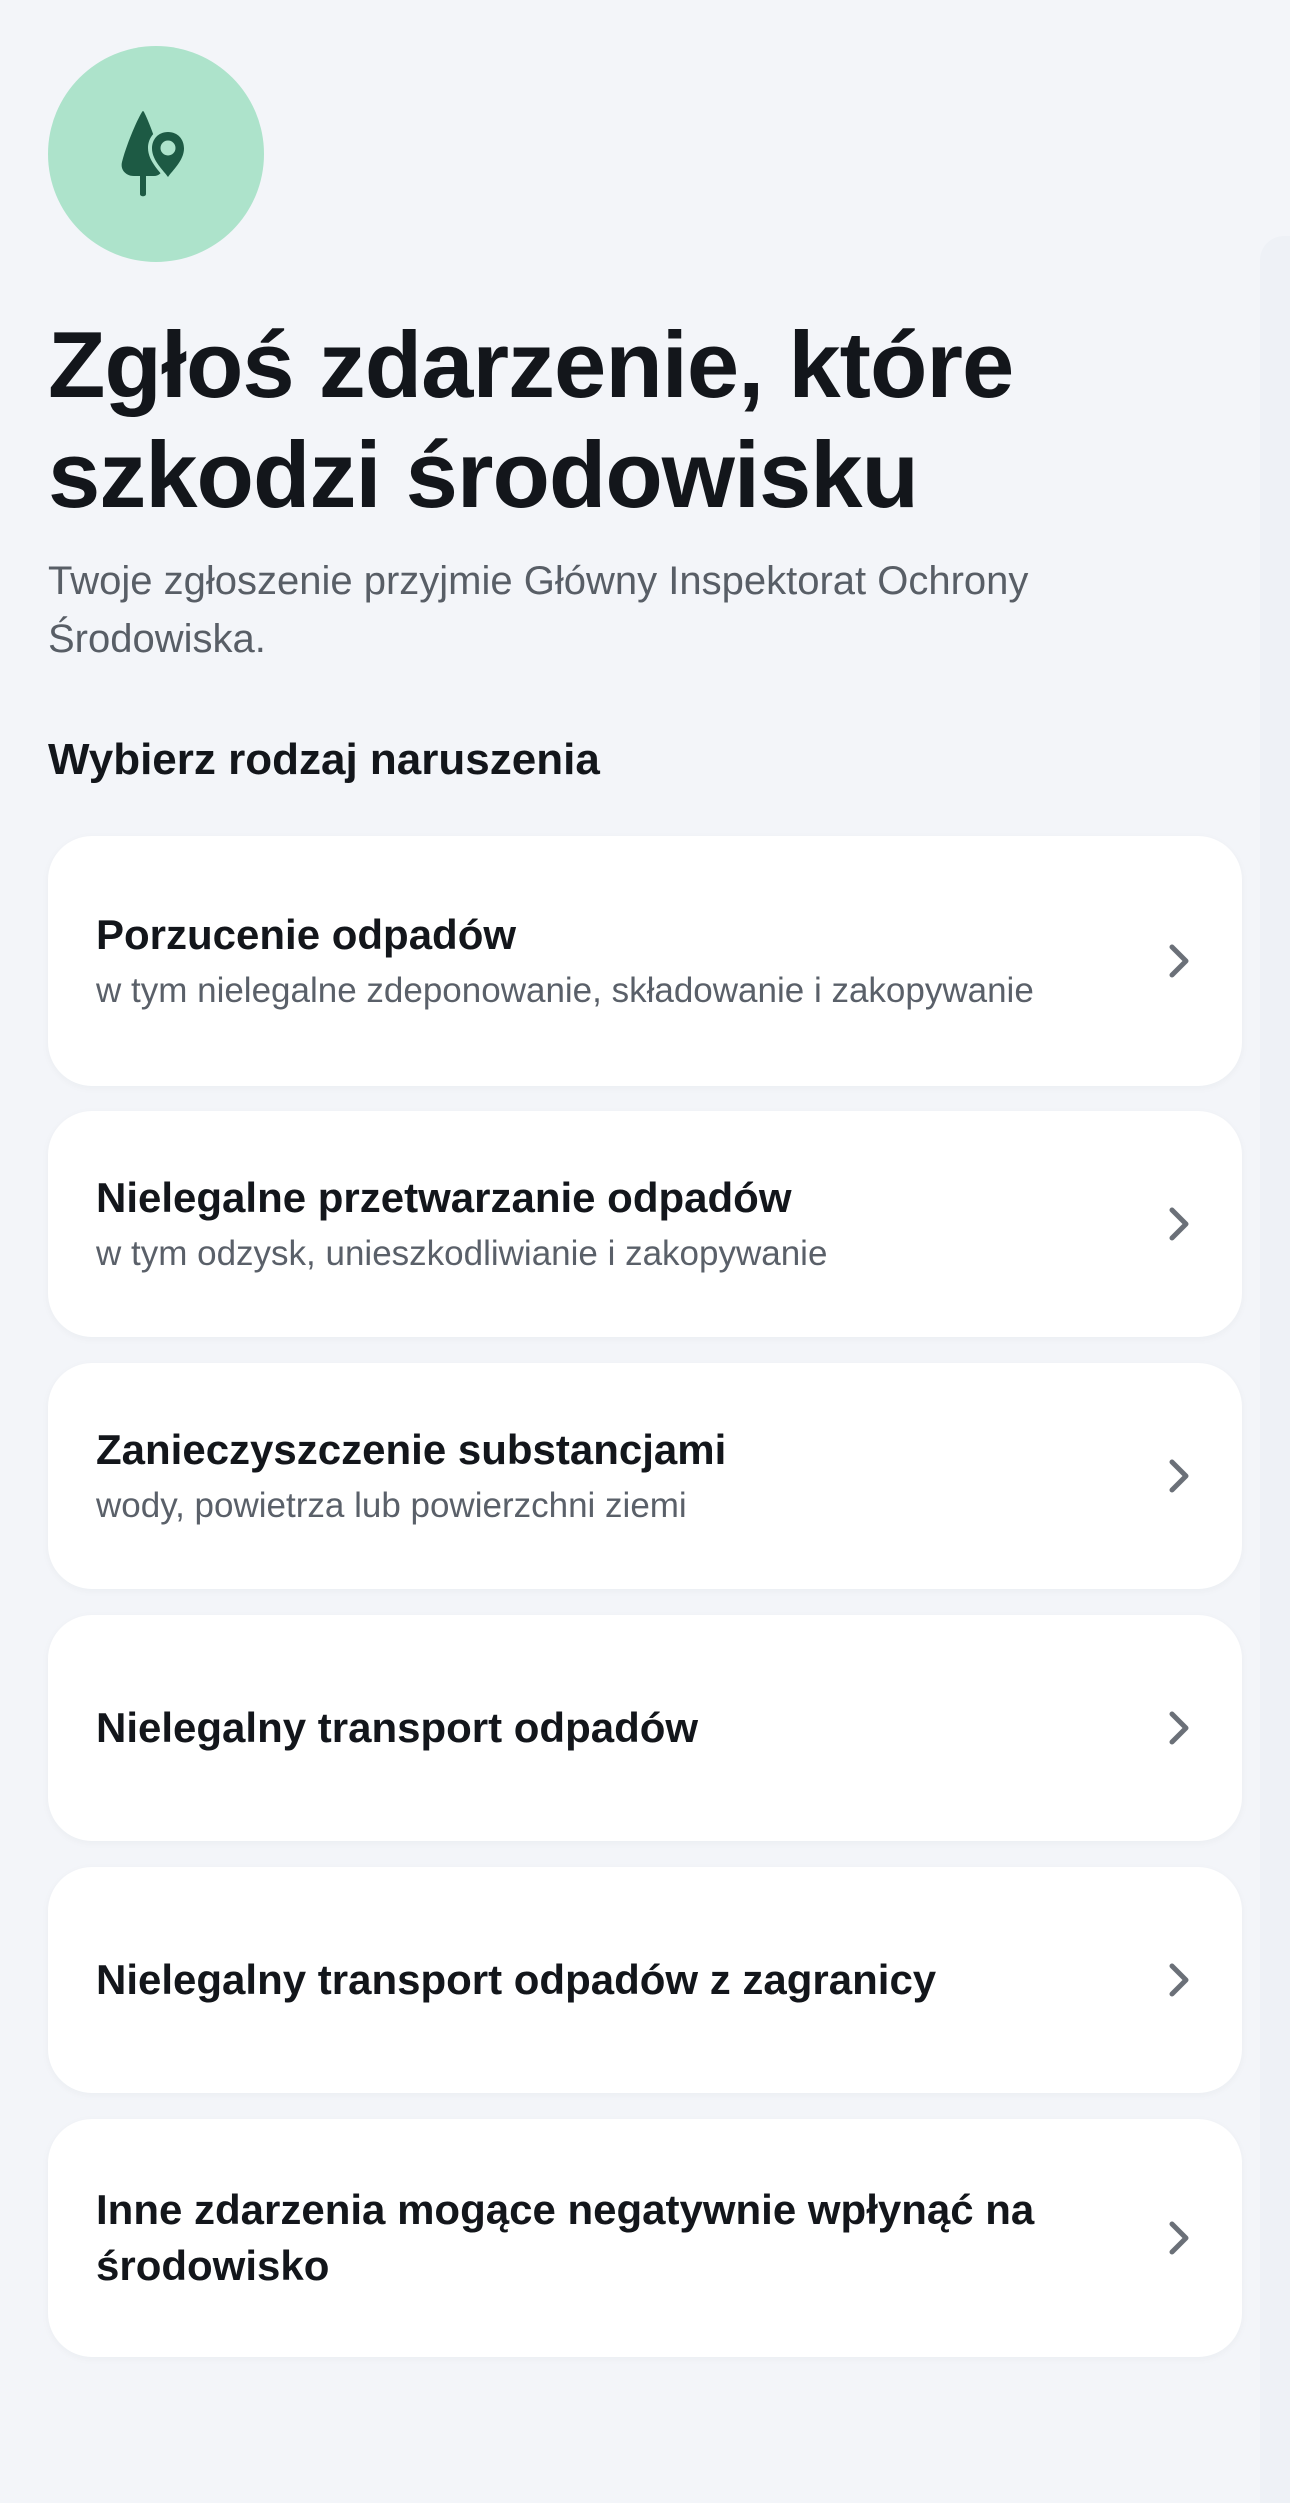 The height and width of the screenshot is (2503, 1290). What do you see at coordinates (397, 1727) in the screenshot?
I see `option-title: Nielegalny transport odpadów` at bounding box center [397, 1727].